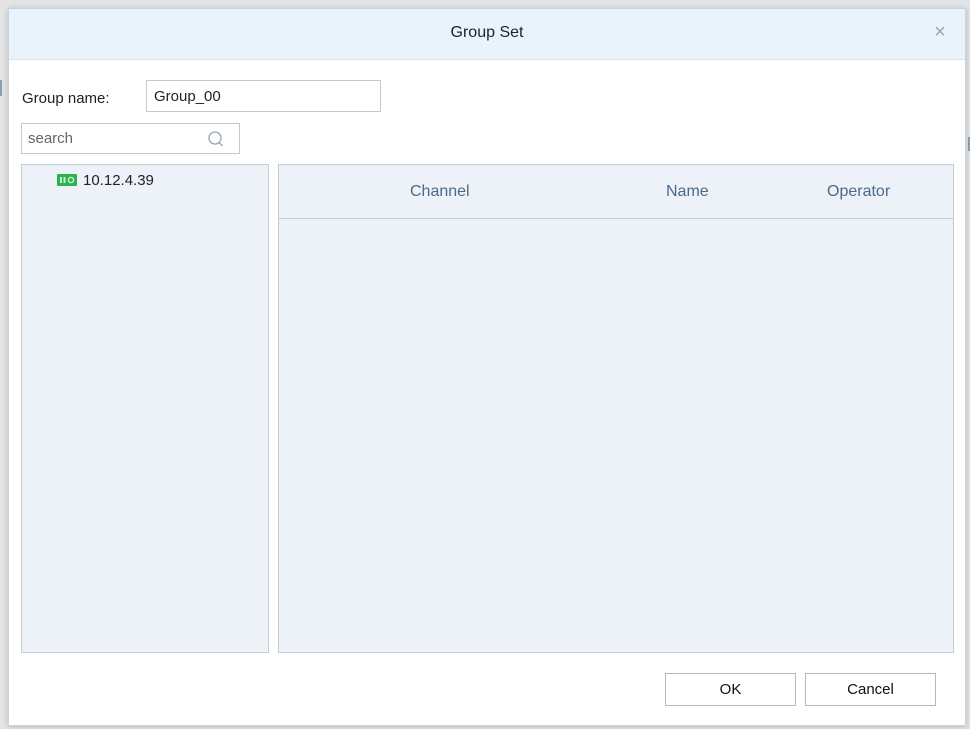 The width and height of the screenshot is (970, 729). Describe the element at coordinates (216, 139) in the screenshot. I see `search-icon` at that location.